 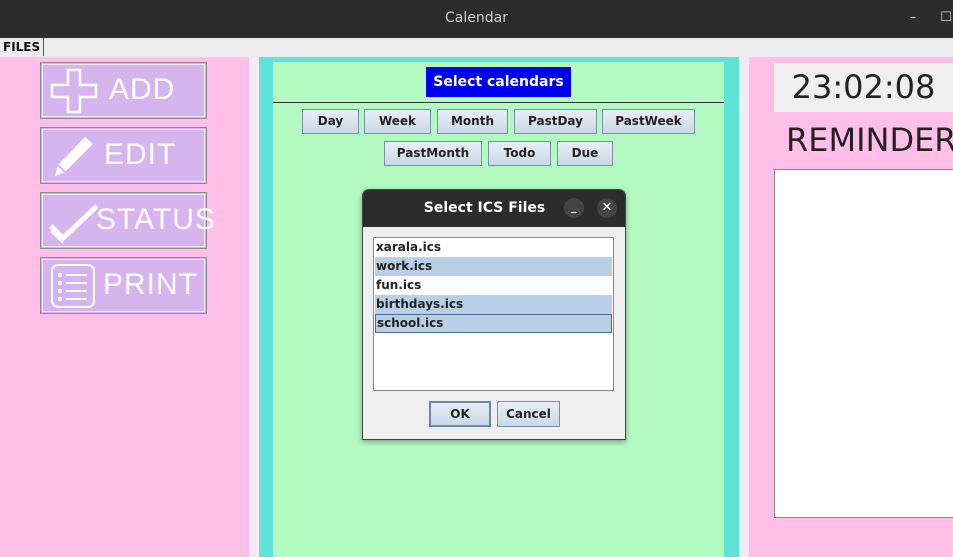 I want to click on add-button: ADD, so click(x=123, y=90).